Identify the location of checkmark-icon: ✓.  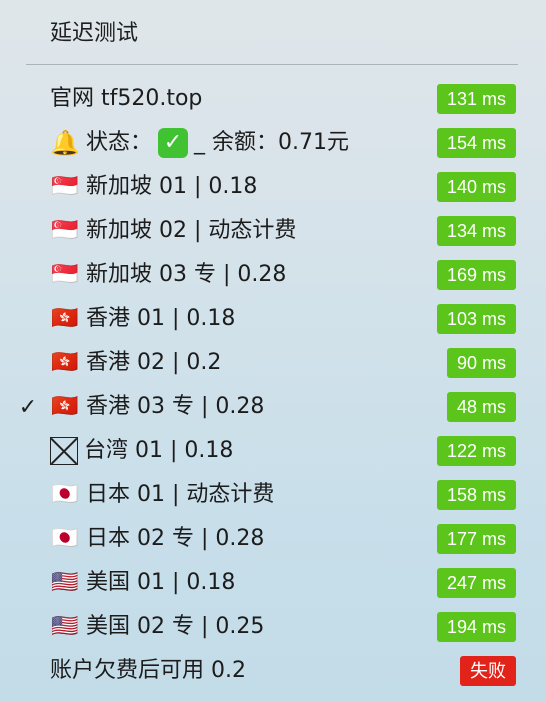
(28, 407).